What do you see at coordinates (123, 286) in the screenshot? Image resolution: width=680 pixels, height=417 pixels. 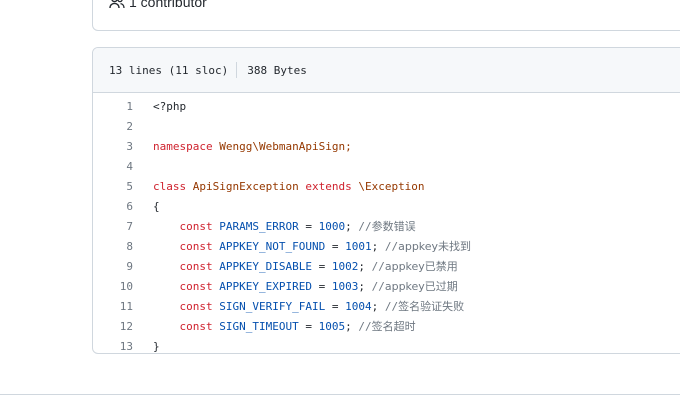 I see `line-number: 10` at bounding box center [123, 286].